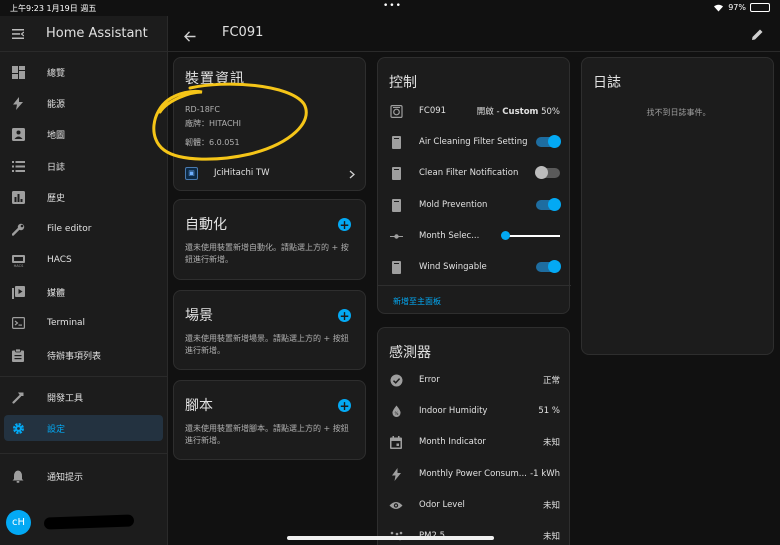 Image resolution: width=780 pixels, height=545 pixels. I want to click on sidebar-item-label: 地圖, so click(56, 135).